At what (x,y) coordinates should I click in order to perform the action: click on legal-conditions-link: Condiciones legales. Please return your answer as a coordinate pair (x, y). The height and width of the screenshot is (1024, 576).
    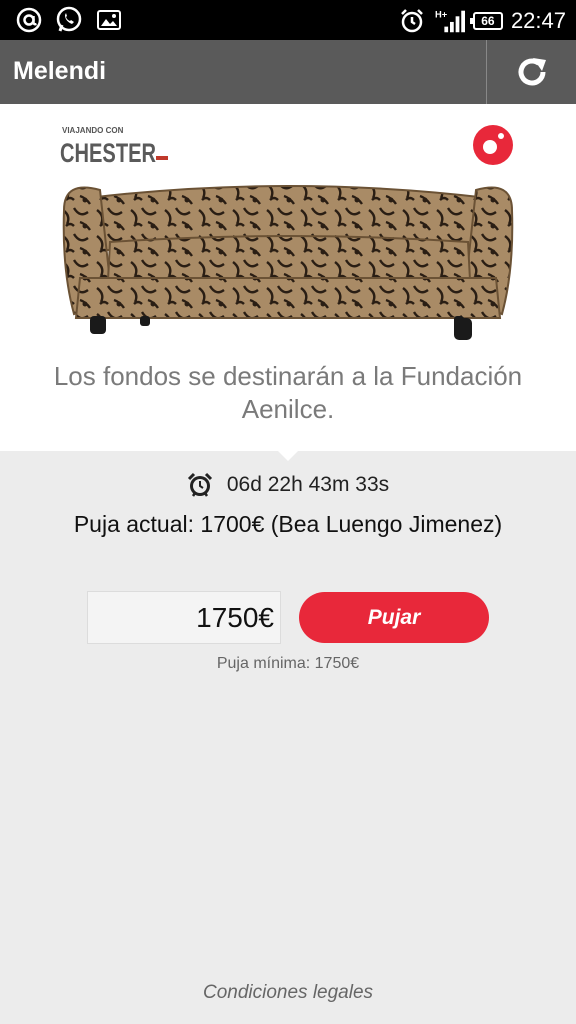
    Looking at the image, I should click on (288, 993).